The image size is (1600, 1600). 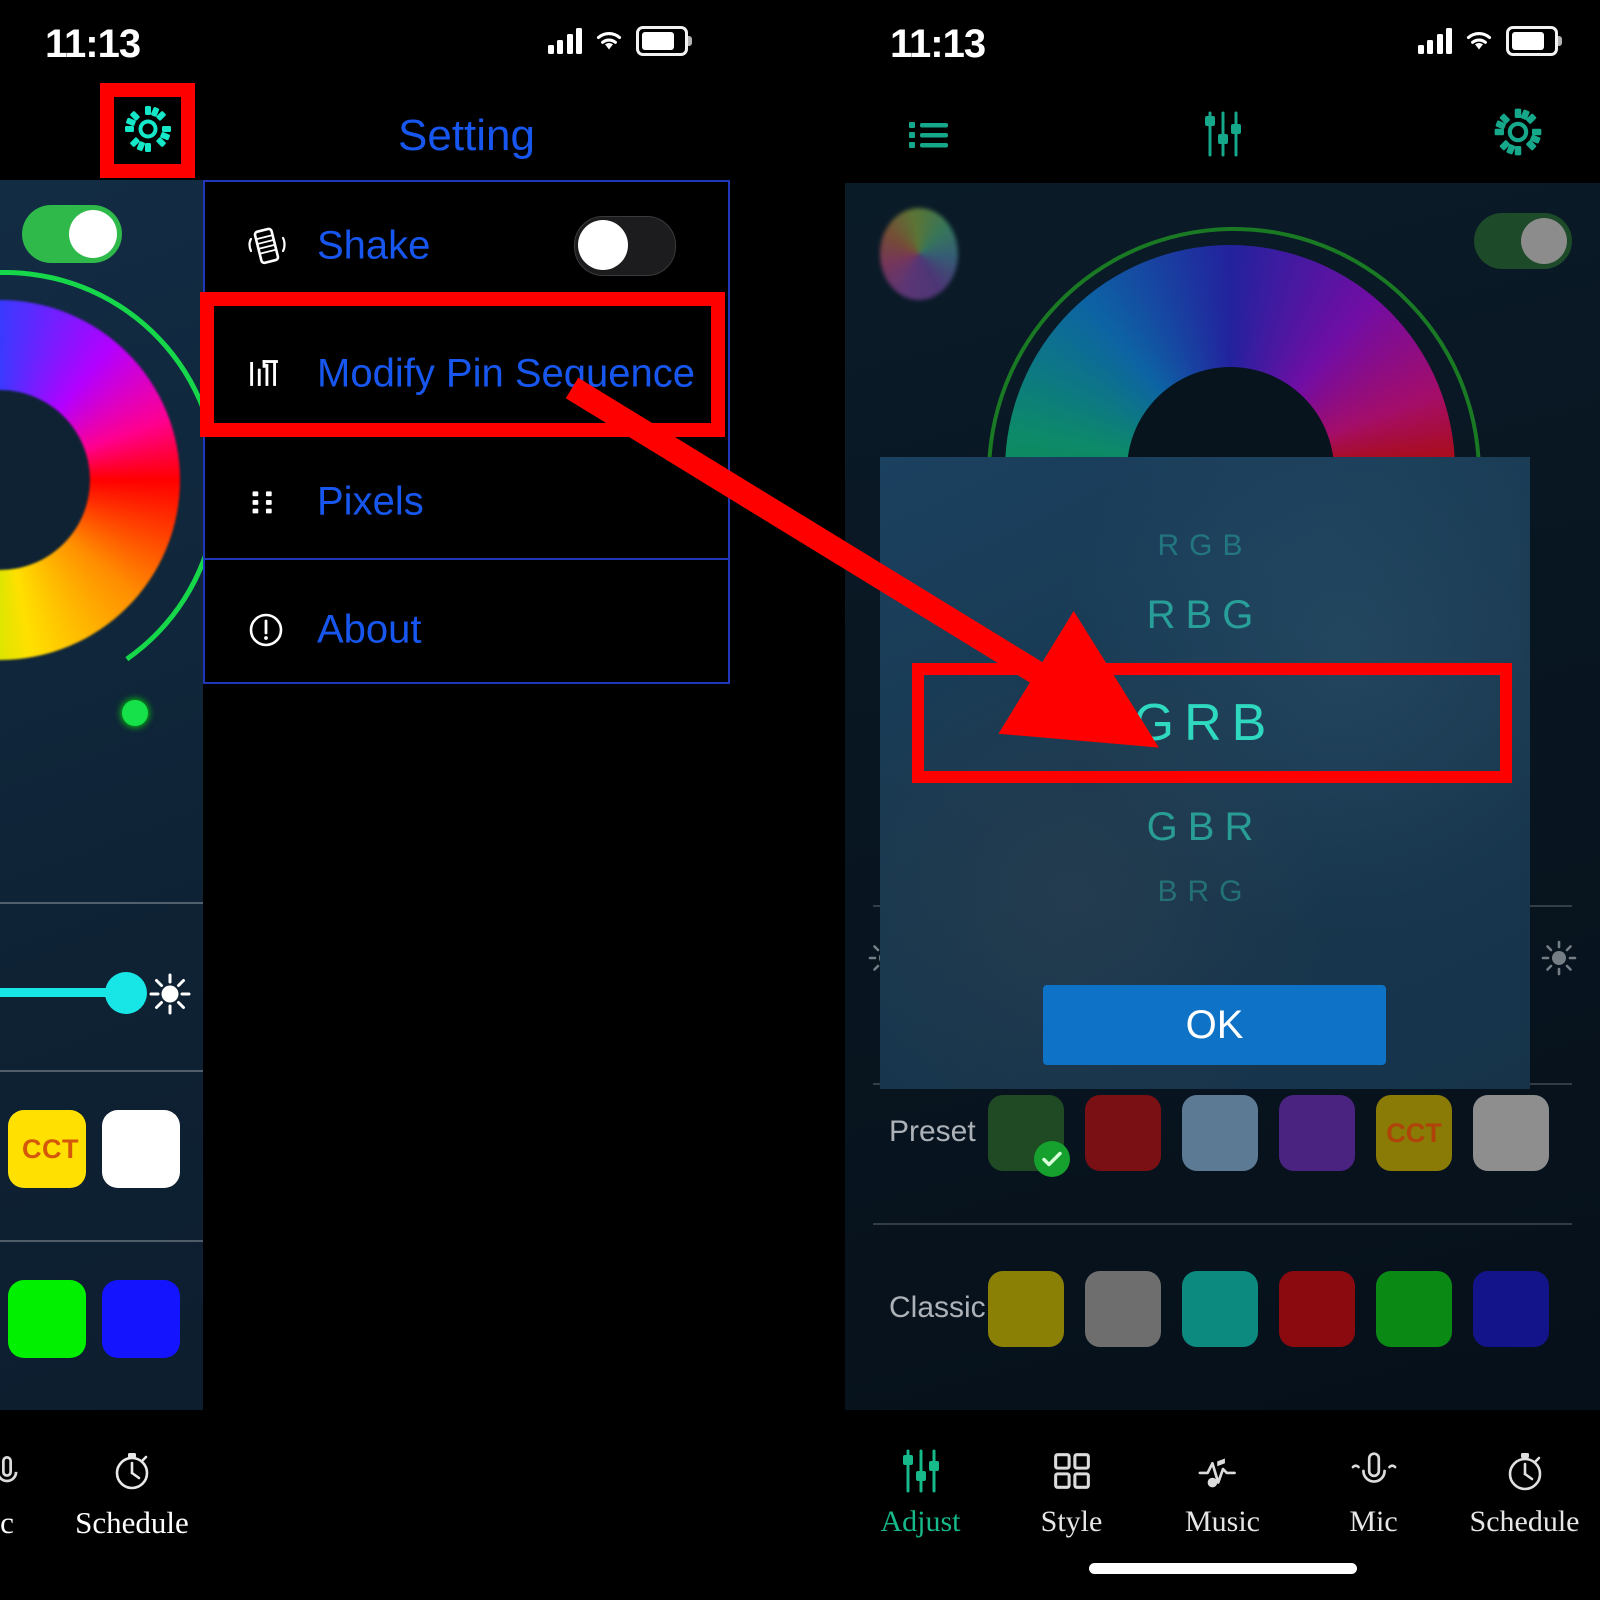 What do you see at coordinates (625, 246) in the screenshot?
I see `shake-toggle` at bounding box center [625, 246].